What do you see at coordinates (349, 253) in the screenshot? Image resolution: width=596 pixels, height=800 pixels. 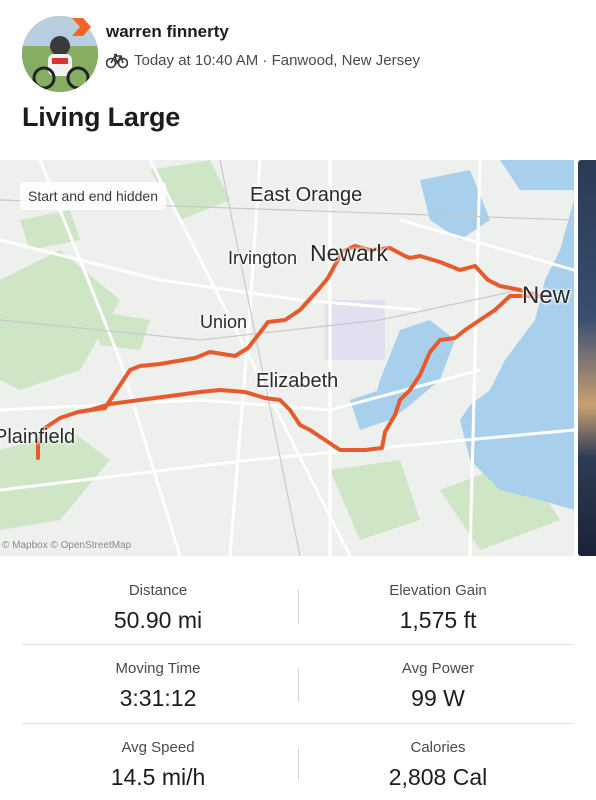 I see `map-label-newark: Newark` at bounding box center [349, 253].